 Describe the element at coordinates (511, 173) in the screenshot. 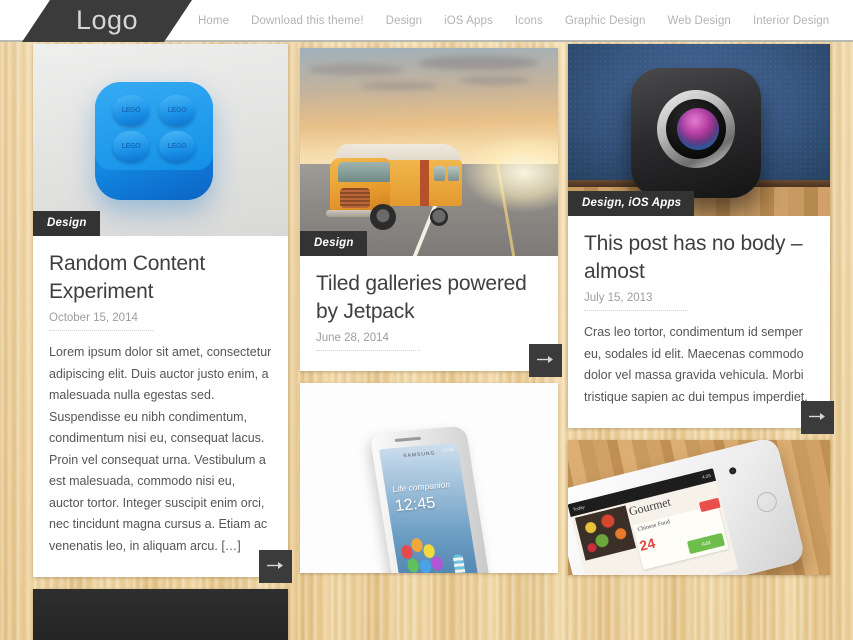

I see `sun-glow` at that location.